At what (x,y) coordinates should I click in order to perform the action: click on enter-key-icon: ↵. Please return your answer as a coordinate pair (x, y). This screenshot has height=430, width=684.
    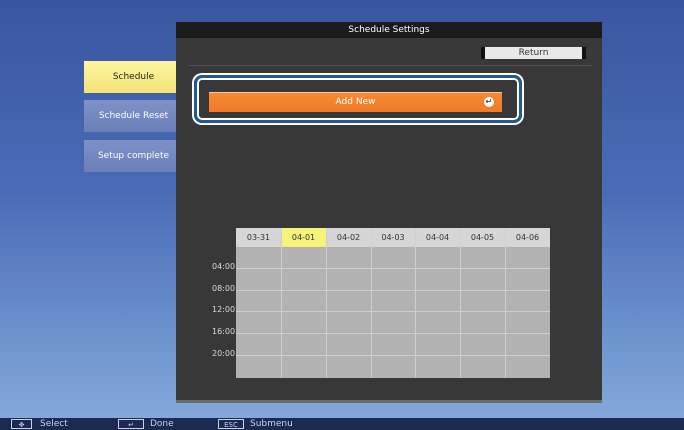
    Looking at the image, I should click on (131, 424).